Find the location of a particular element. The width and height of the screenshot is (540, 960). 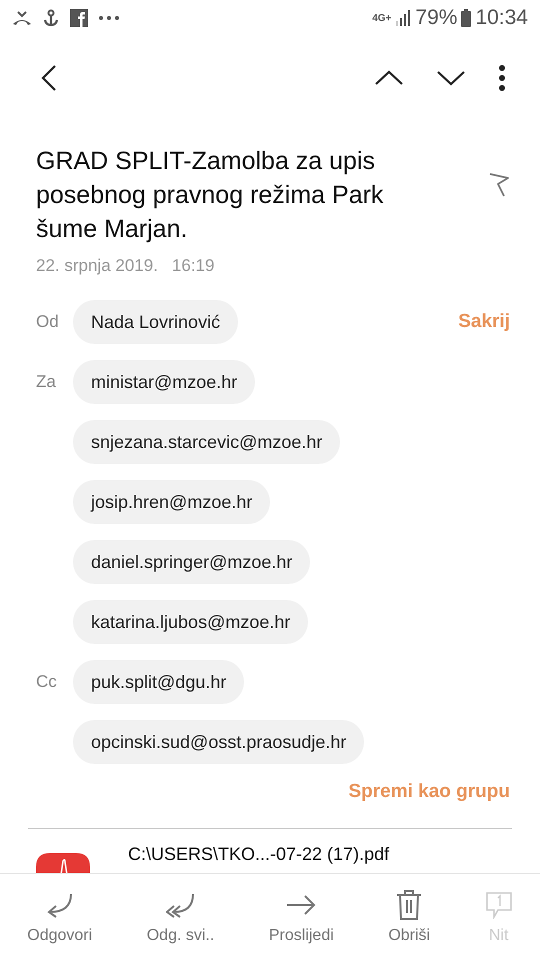

battery-percent: 79% is located at coordinates (436, 18).